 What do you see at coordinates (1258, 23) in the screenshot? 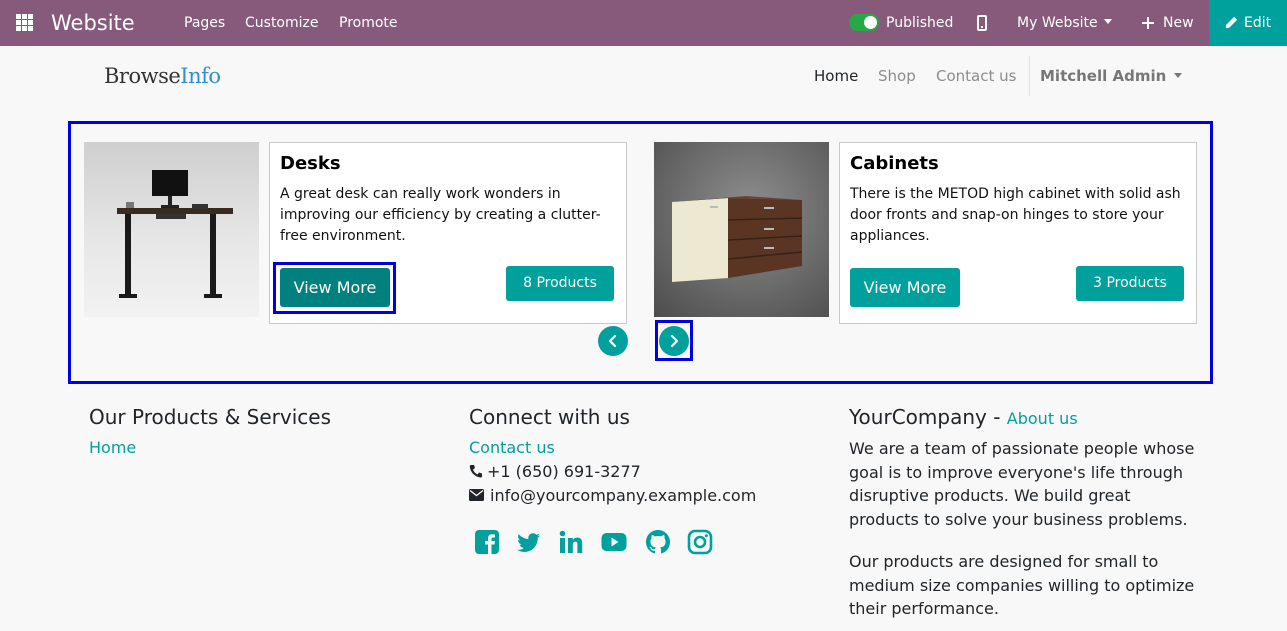
I see `edit-label: Edit` at bounding box center [1258, 23].